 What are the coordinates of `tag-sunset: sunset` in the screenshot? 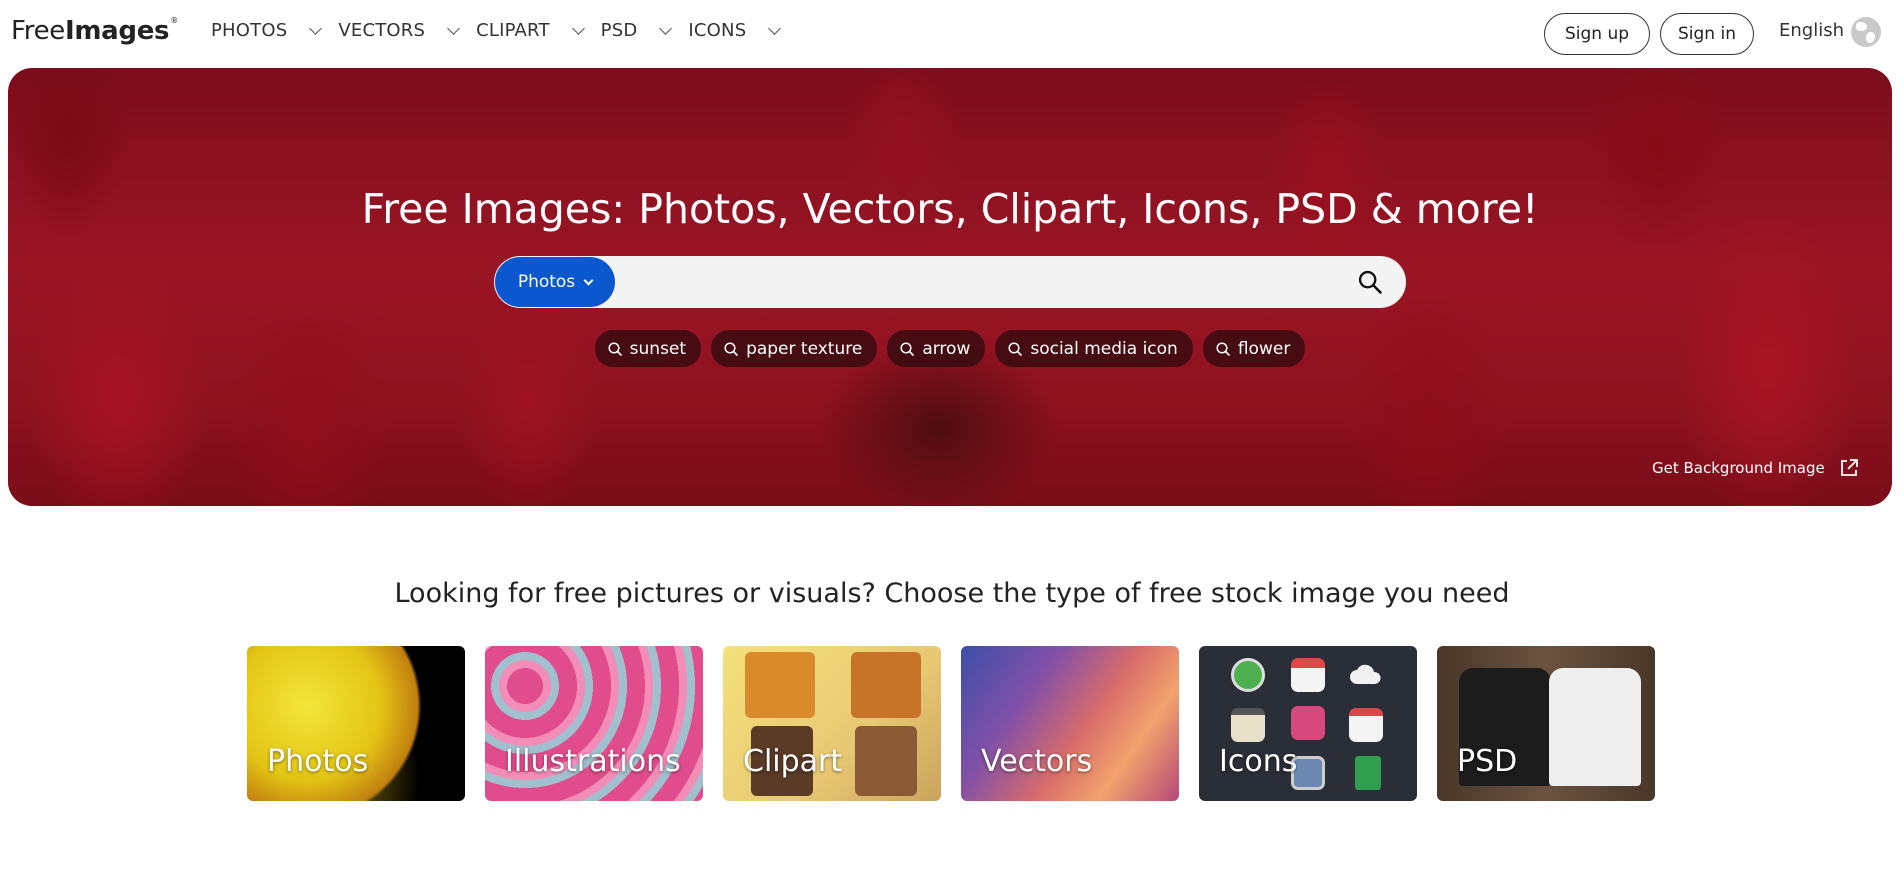 It's located at (648, 348).